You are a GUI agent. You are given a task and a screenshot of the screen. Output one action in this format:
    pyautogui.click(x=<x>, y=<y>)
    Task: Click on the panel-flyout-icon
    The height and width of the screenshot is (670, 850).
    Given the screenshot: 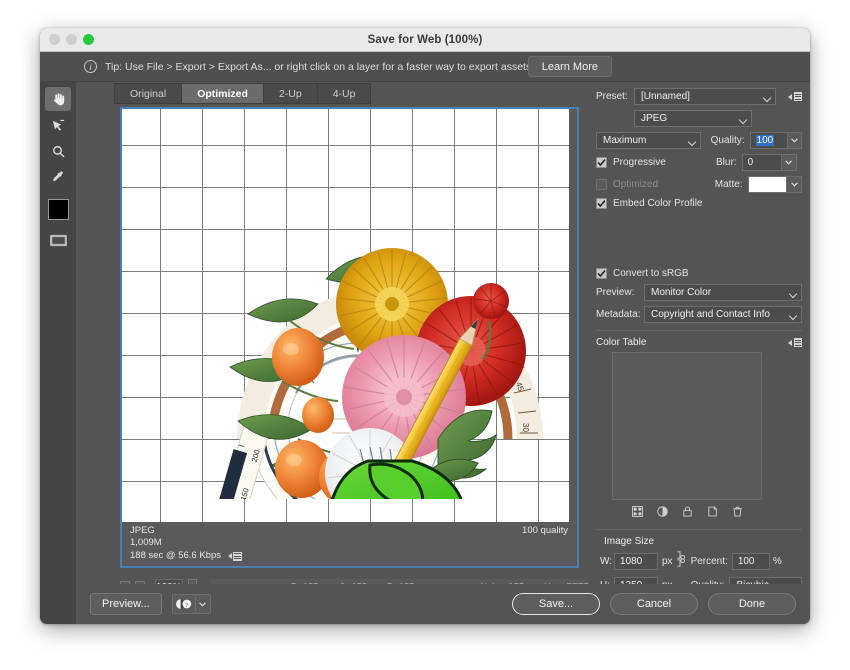 What is the action you would take?
    pyautogui.click(x=795, y=96)
    